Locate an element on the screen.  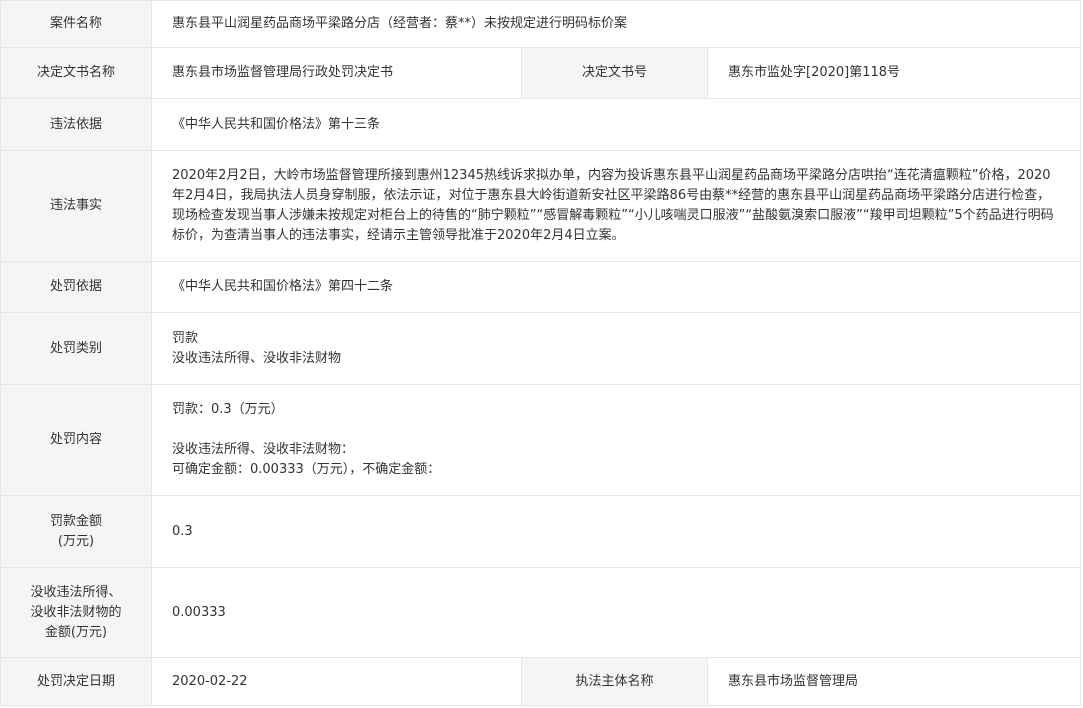
row-penalty-basis: 处罚依据 《中华人民共和国价格法》第四十二条 is located at coordinates (541, 287).